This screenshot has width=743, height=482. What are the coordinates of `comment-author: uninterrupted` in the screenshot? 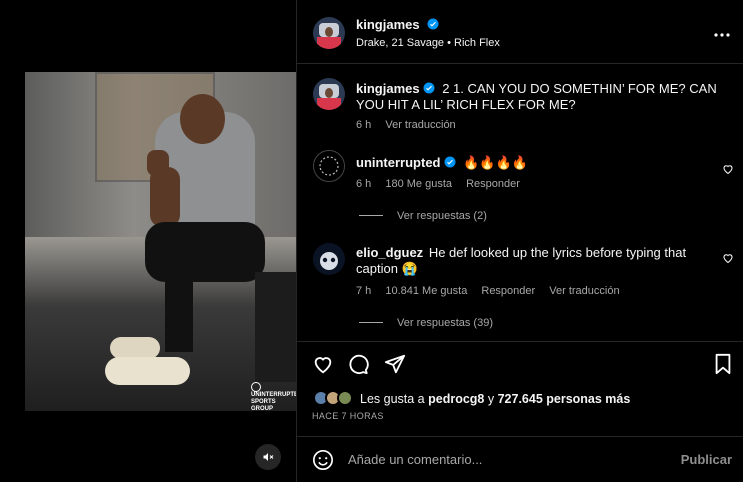 It's located at (398, 162).